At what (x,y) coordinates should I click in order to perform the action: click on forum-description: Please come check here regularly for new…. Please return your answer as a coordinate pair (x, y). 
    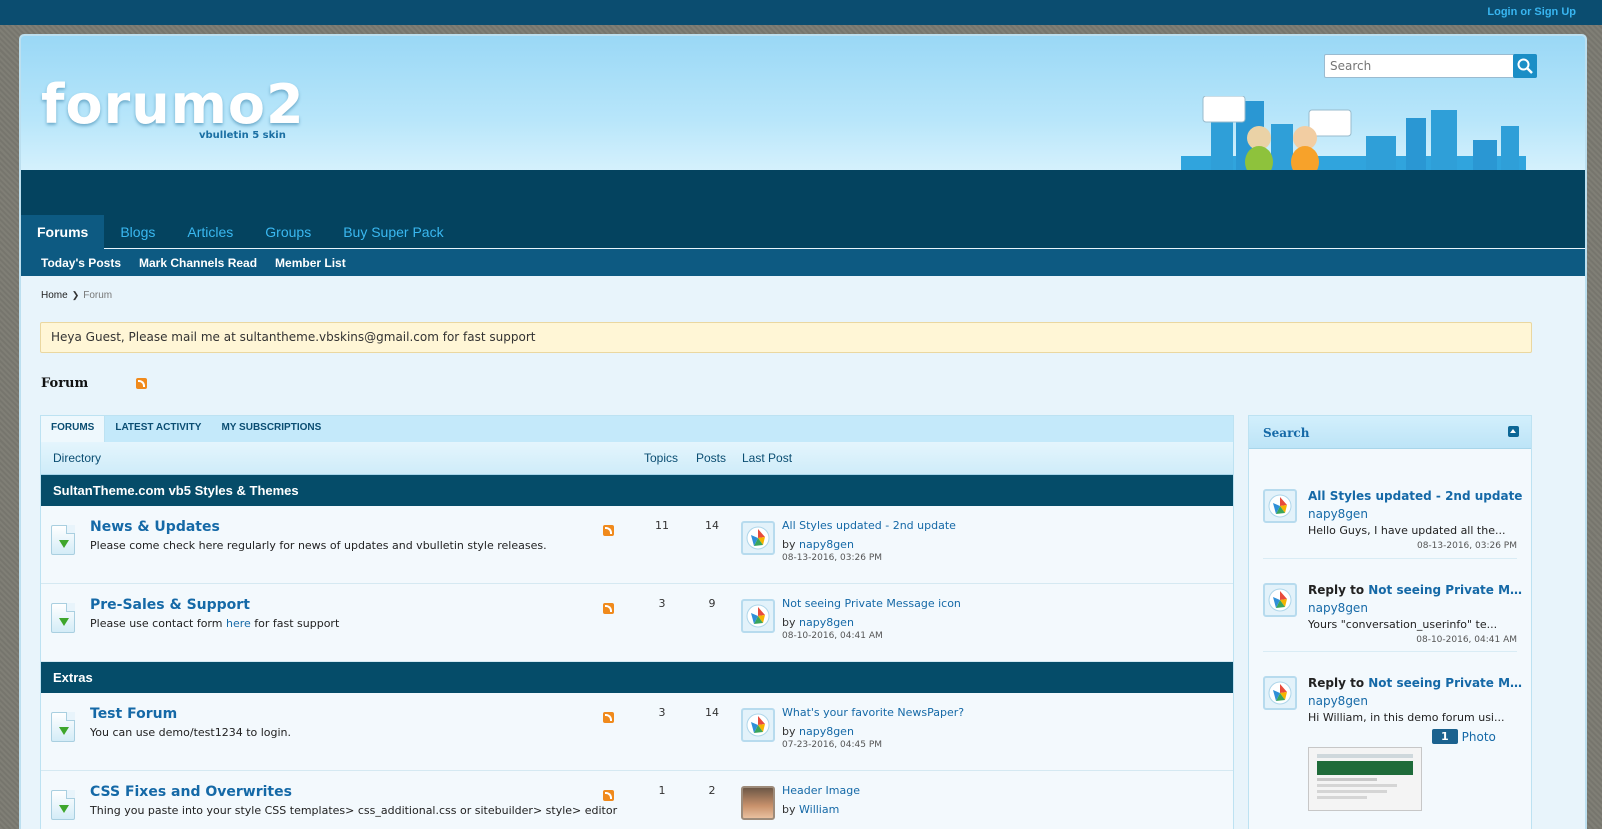
    Looking at the image, I should click on (318, 545).